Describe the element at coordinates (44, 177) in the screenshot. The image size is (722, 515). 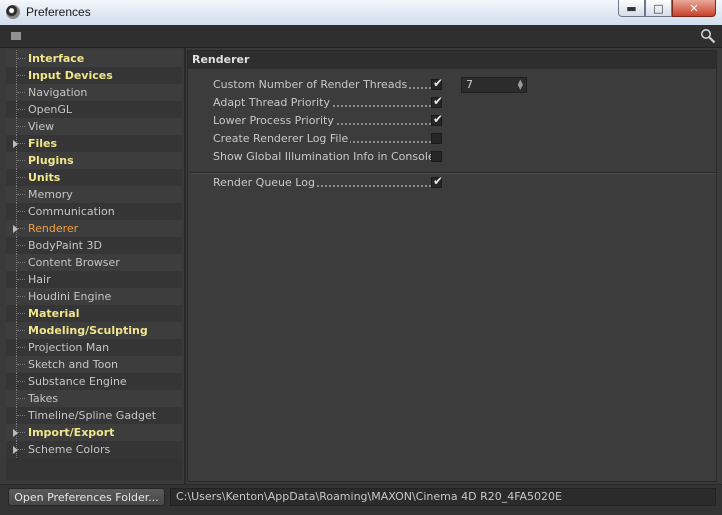
I see `tree-item-label: Units` at that location.